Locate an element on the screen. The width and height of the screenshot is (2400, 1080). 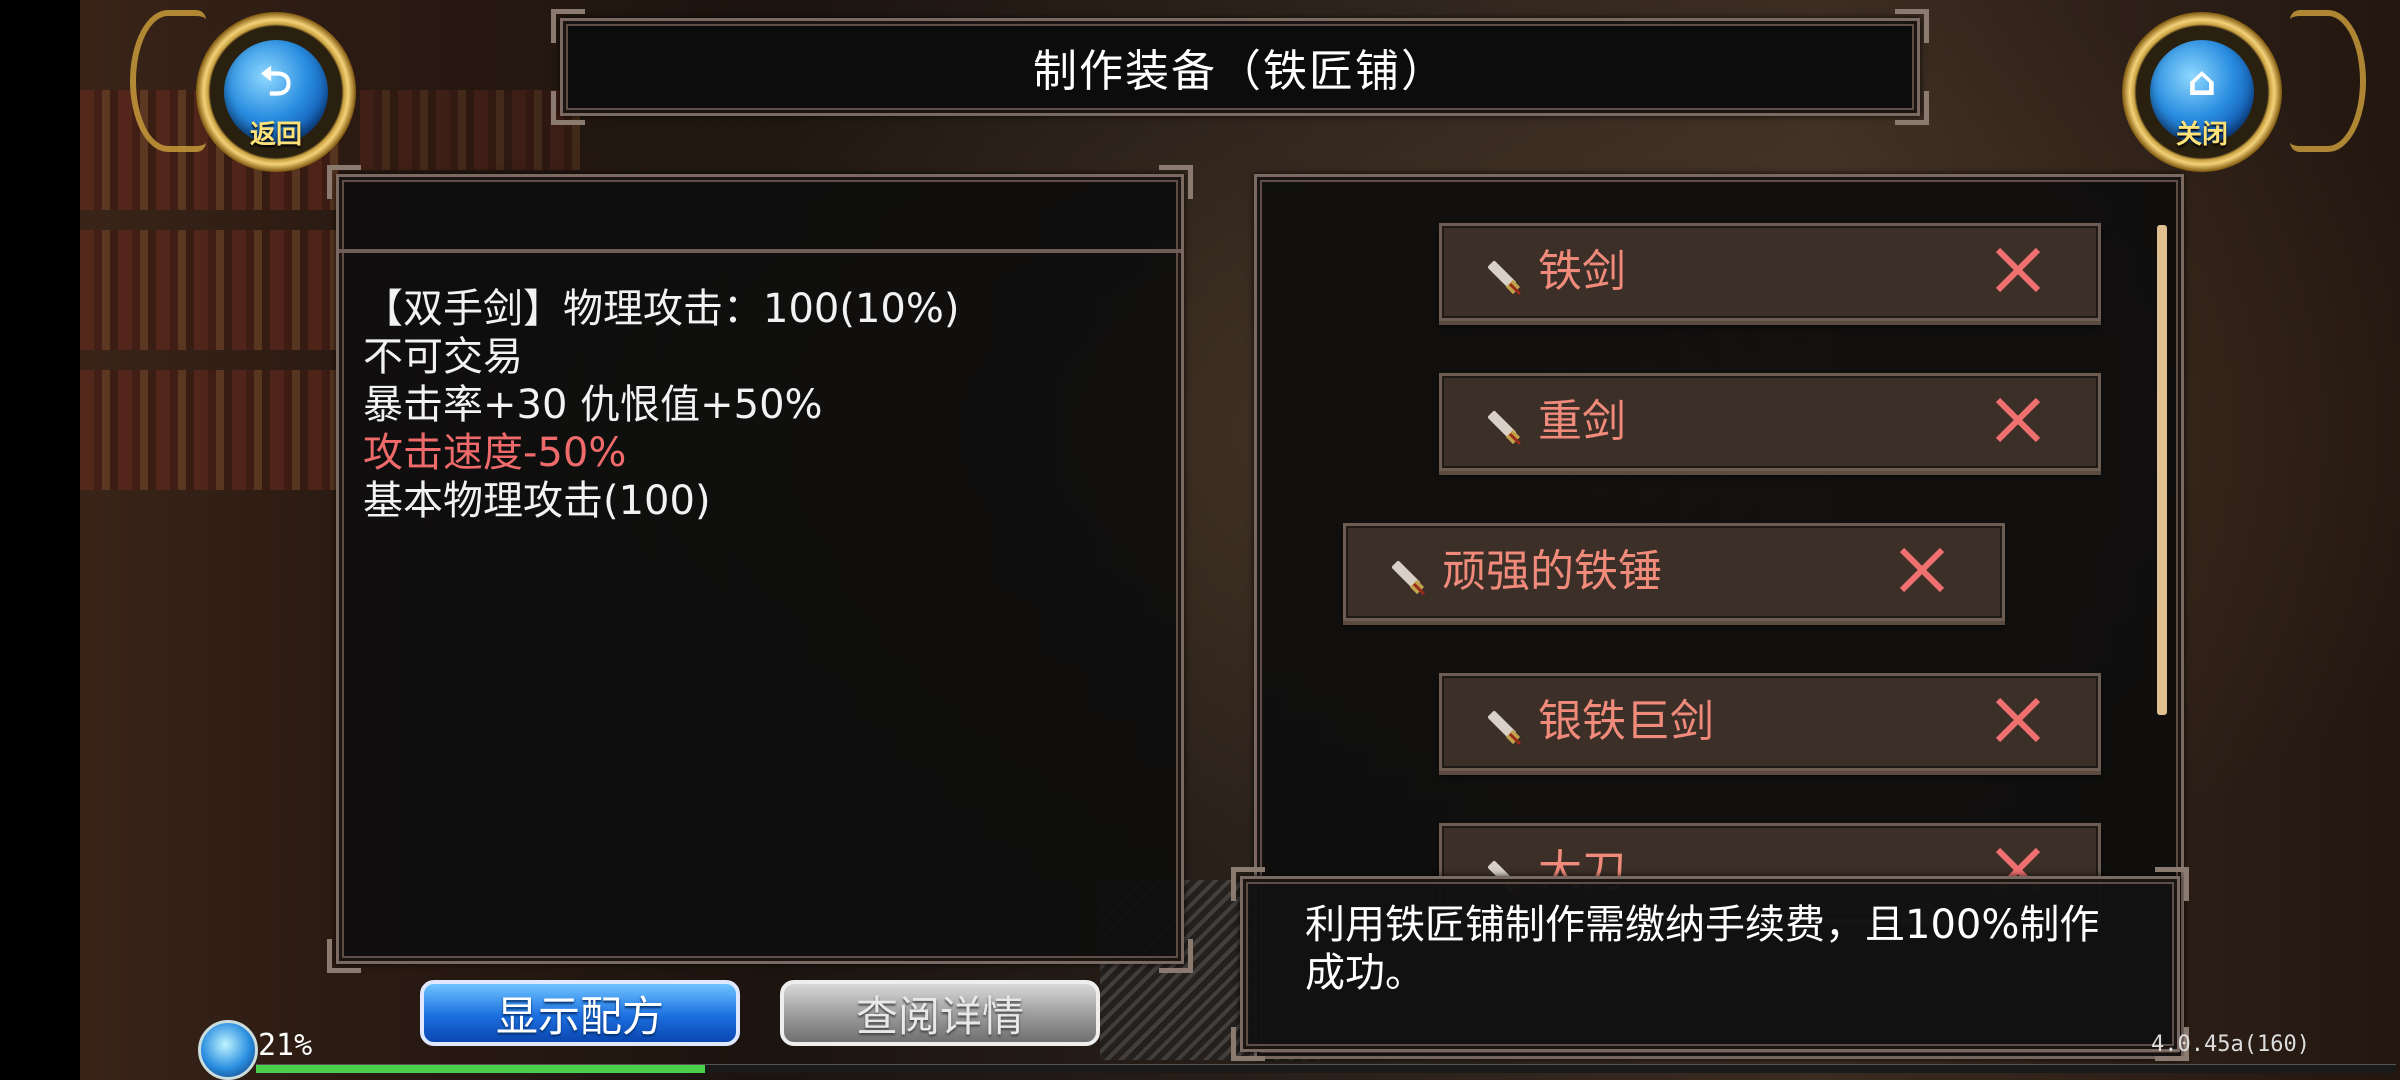
stat-line-negative: 攻击速度-50% is located at coordinates (495, 453).